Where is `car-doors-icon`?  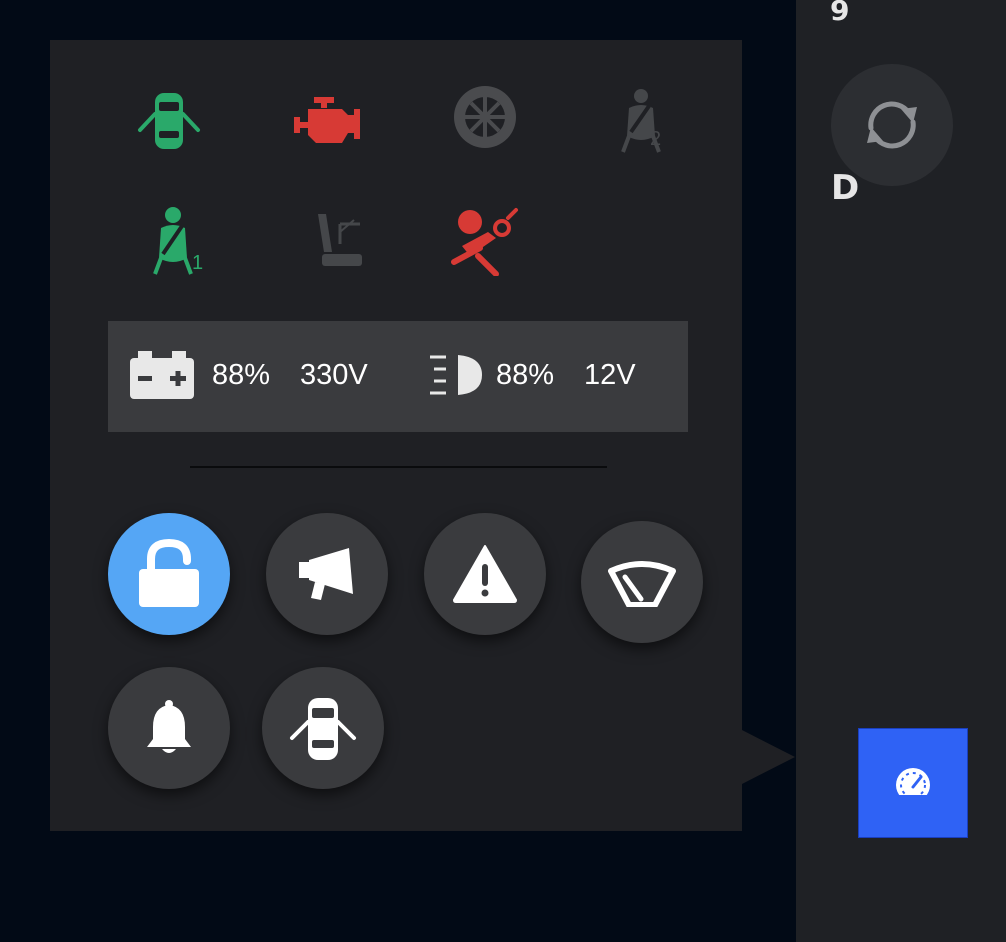
car-doors-icon is located at coordinates (323, 729).